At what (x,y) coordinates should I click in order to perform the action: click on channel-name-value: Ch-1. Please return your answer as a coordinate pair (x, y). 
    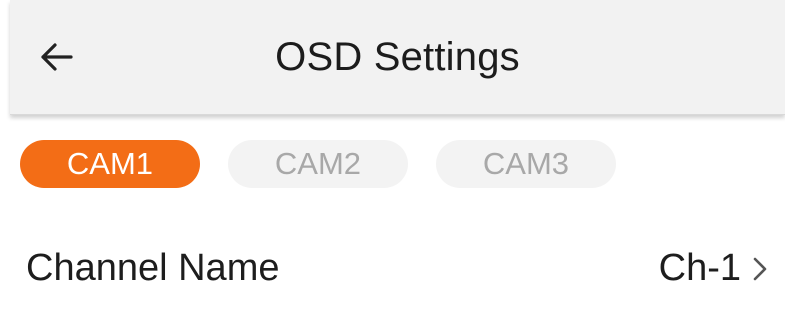
    Looking at the image, I should click on (699, 268).